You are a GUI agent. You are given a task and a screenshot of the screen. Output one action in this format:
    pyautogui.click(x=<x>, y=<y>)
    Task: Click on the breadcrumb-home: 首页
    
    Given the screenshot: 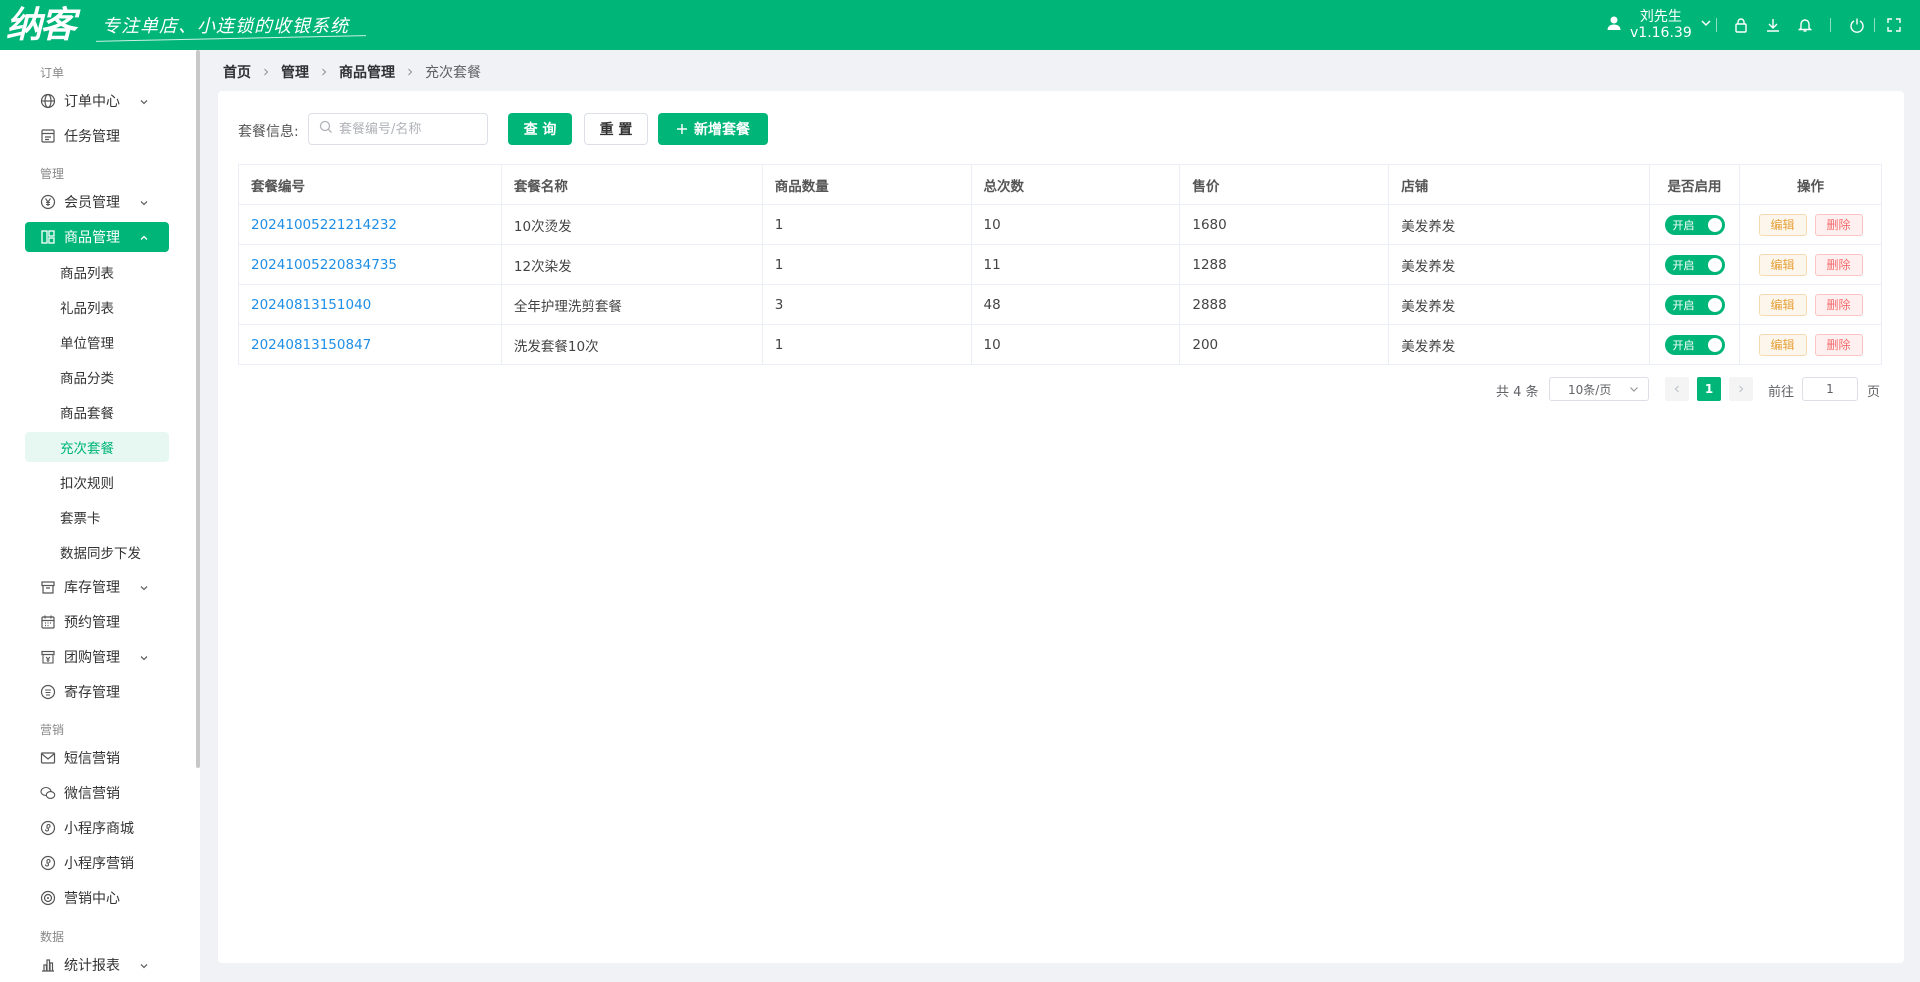 What is the action you would take?
    pyautogui.click(x=237, y=72)
    